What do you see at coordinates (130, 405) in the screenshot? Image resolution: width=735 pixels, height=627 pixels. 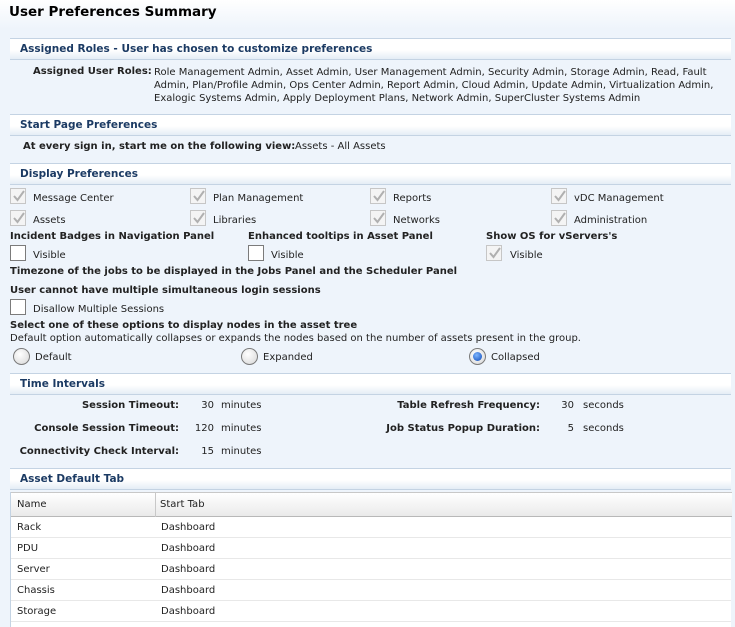 I see `session-timeout-label: Session Timeout:` at bounding box center [130, 405].